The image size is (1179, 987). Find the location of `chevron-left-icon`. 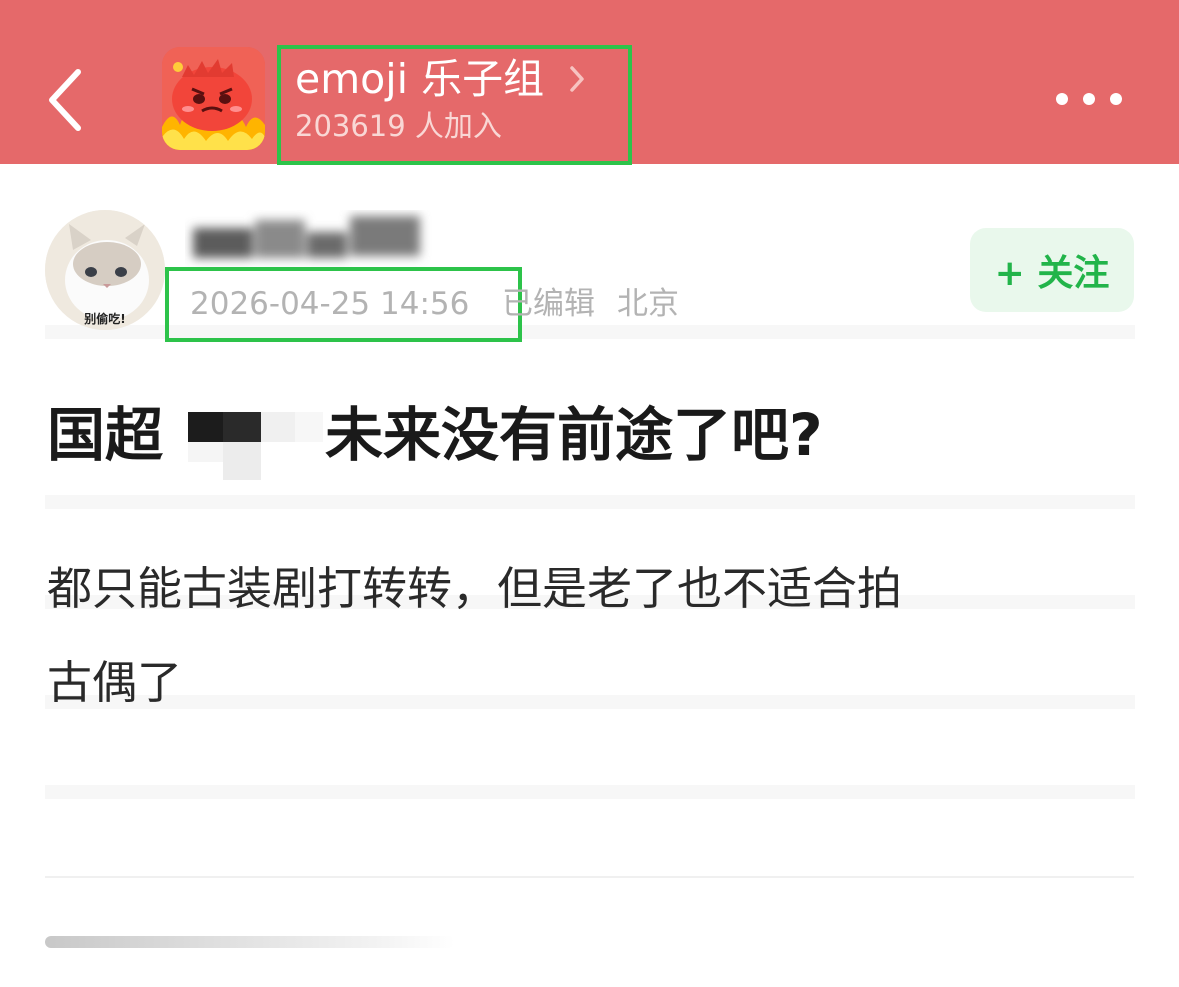

chevron-left-icon is located at coordinates (65, 100).